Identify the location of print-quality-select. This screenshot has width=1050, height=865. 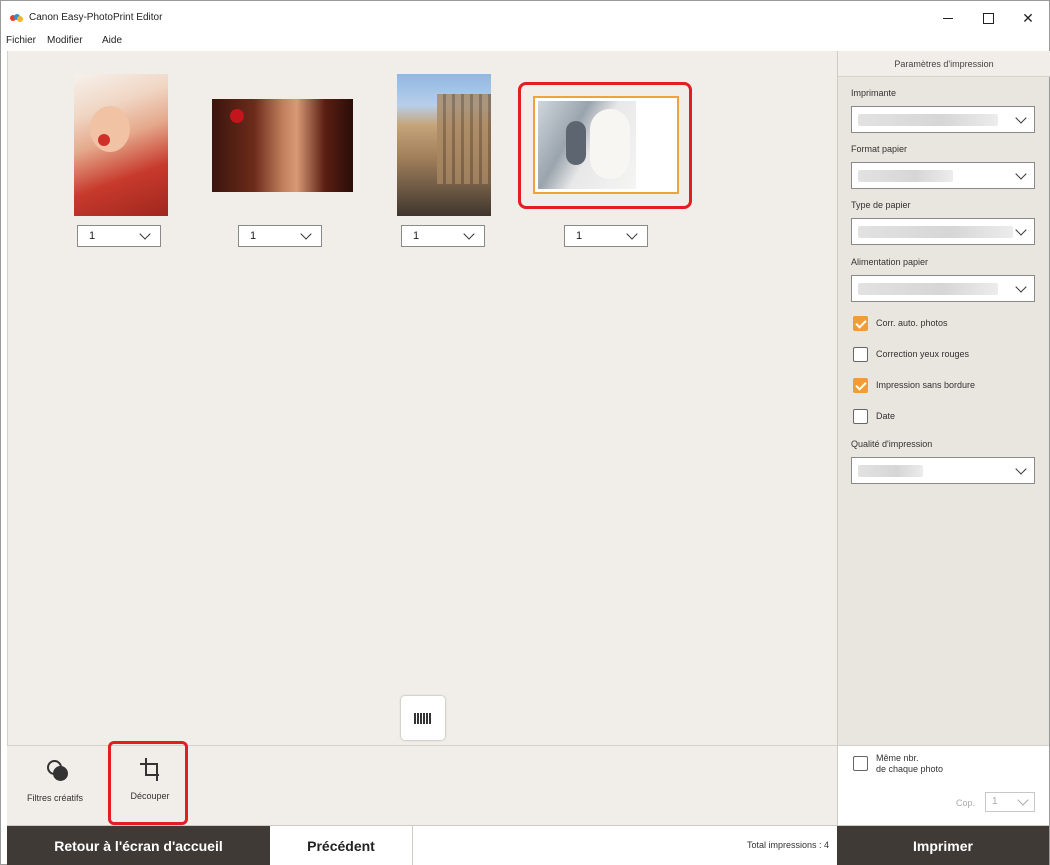
(943, 470).